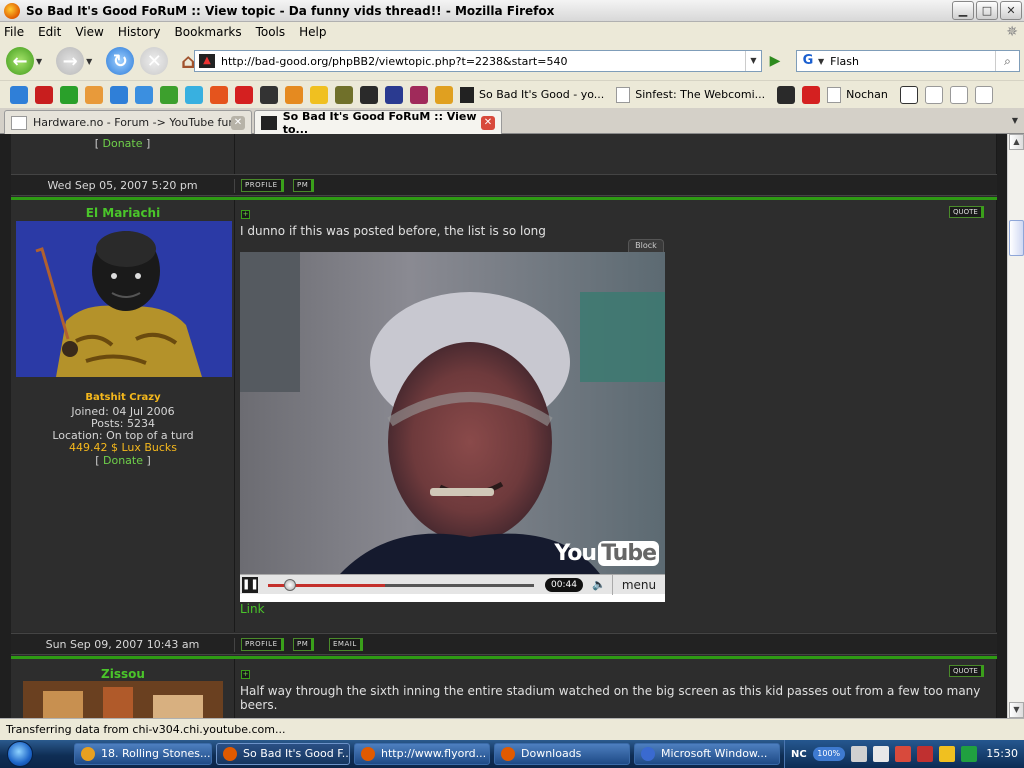  What do you see at coordinates (154, 61) in the screenshot?
I see `stop-button: ✕` at bounding box center [154, 61].